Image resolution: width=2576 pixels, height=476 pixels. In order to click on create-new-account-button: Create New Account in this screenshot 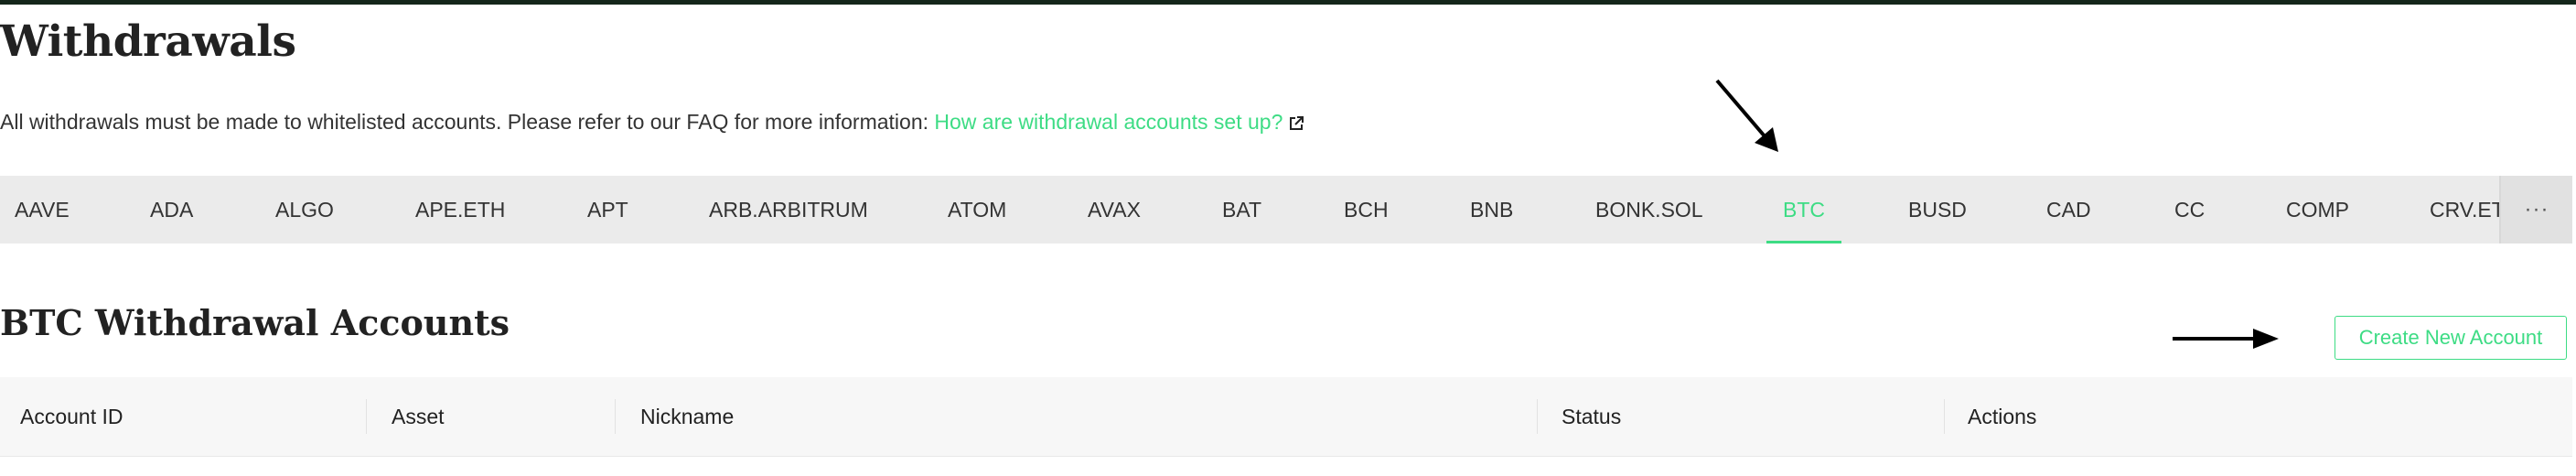, I will do `click(2450, 338)`.